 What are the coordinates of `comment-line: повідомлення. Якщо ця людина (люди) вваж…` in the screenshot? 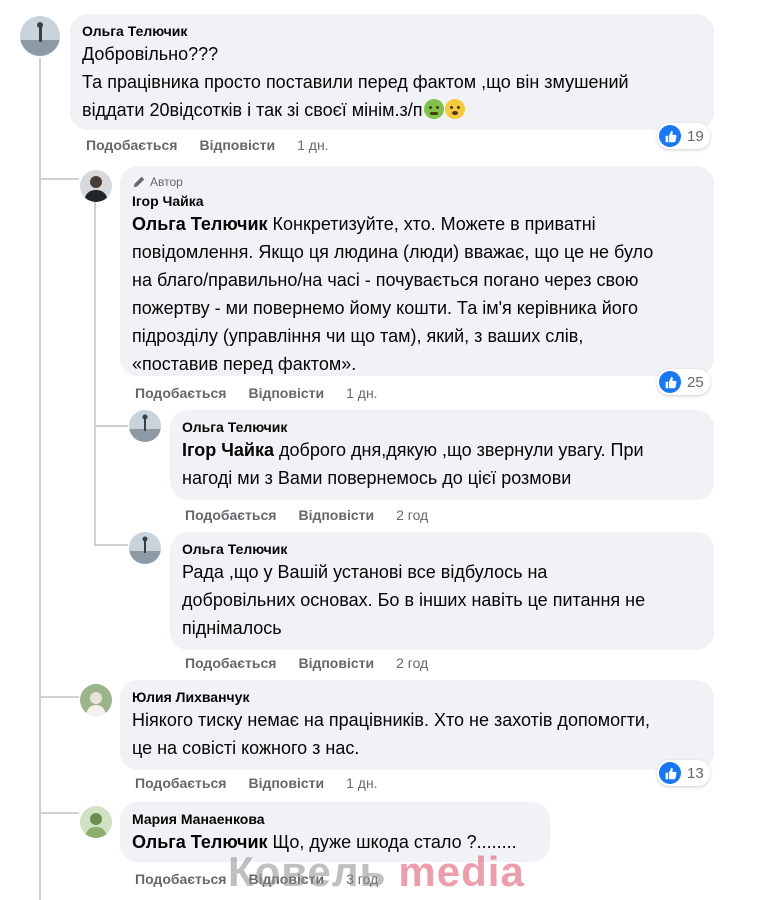 It's located at (393, 252).